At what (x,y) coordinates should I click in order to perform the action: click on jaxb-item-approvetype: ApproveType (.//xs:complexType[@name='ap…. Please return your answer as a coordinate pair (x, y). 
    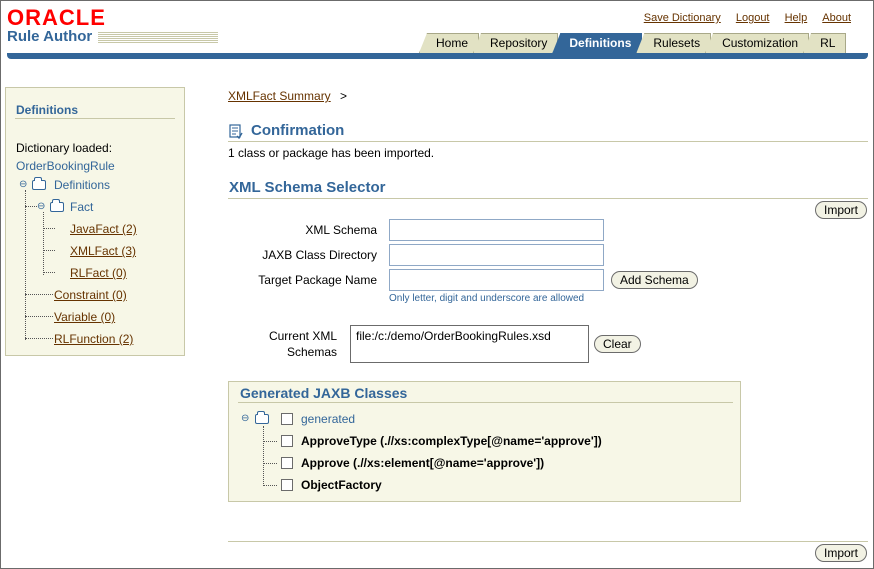
    Looking at the image, I should click on (451, 441).